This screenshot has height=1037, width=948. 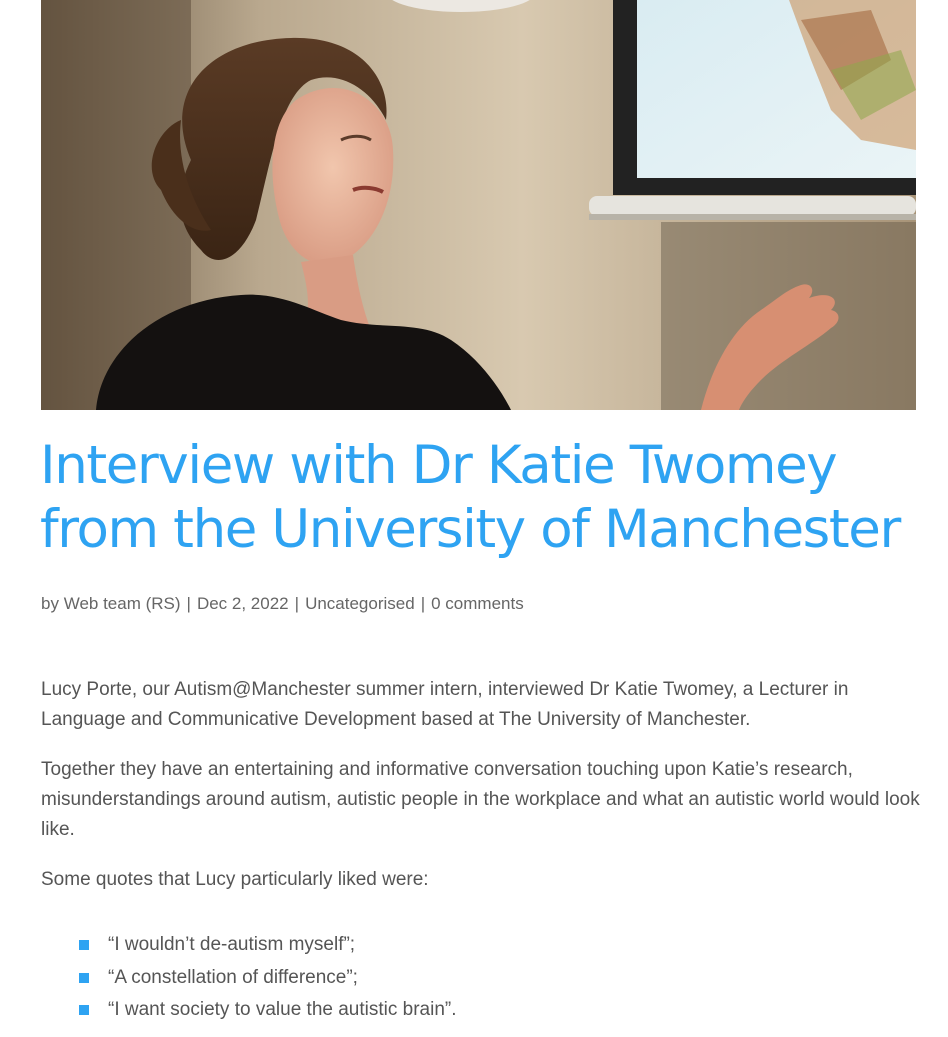 I want to click on category-link: Uncategorised, so click(x=360, y=603).